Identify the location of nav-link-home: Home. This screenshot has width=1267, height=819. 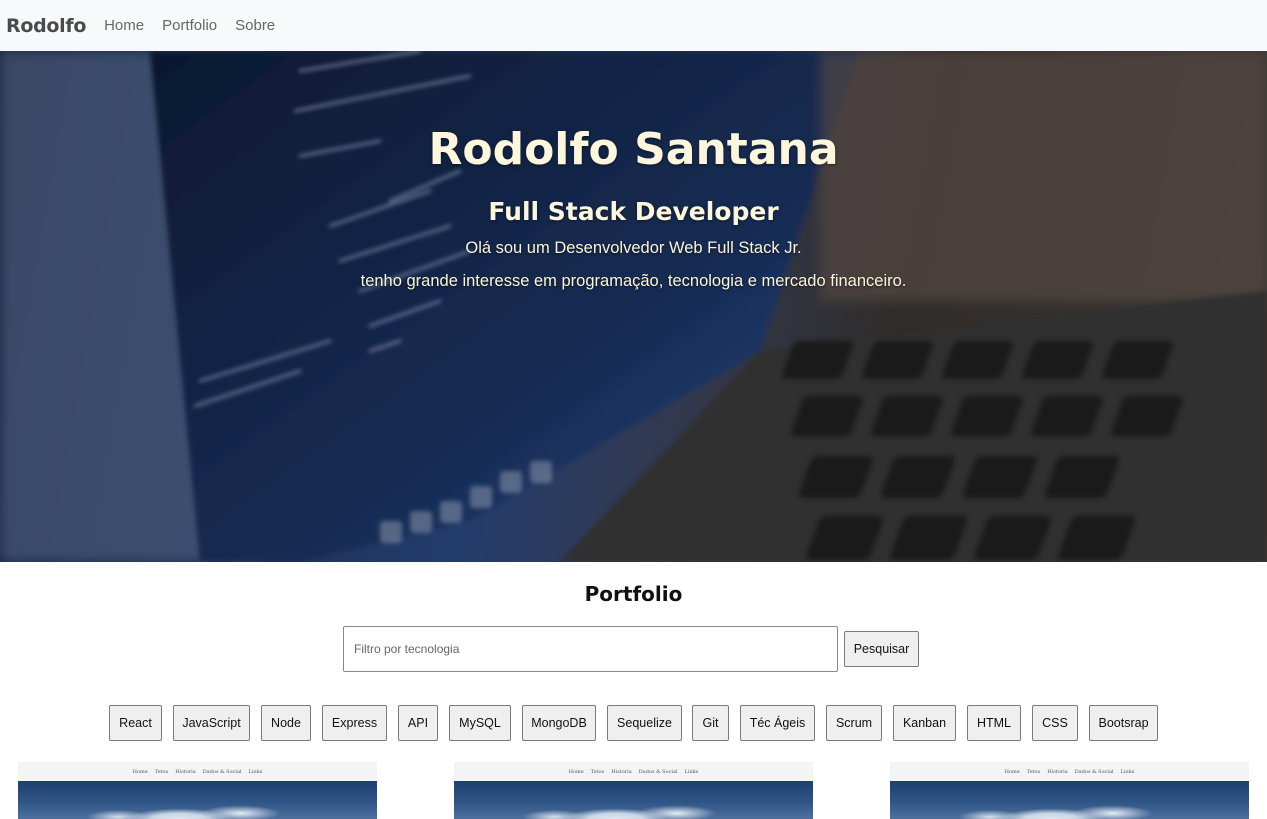
(124, 25).